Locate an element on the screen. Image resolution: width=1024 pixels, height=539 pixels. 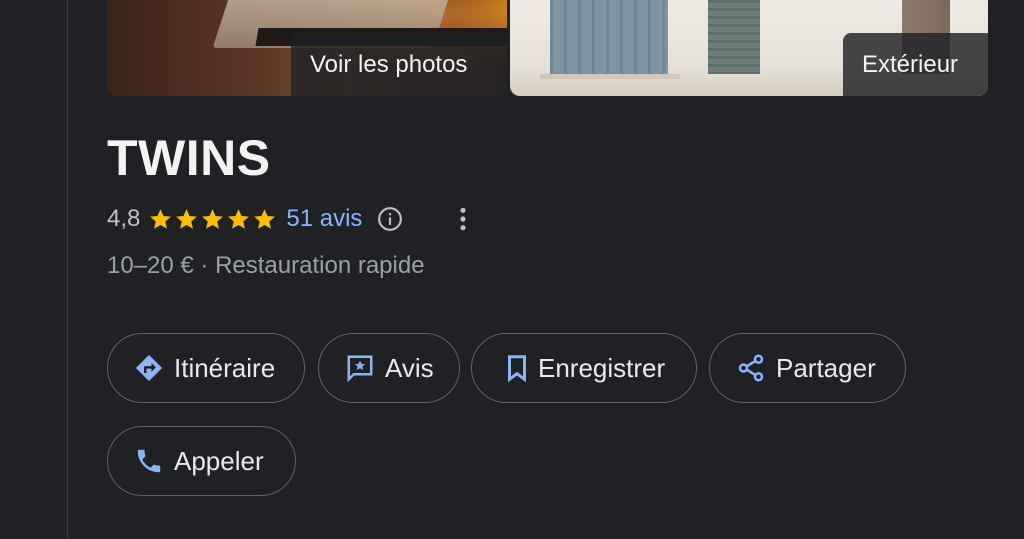
save-label: Enregistrer is located at coordinates (602, 367).